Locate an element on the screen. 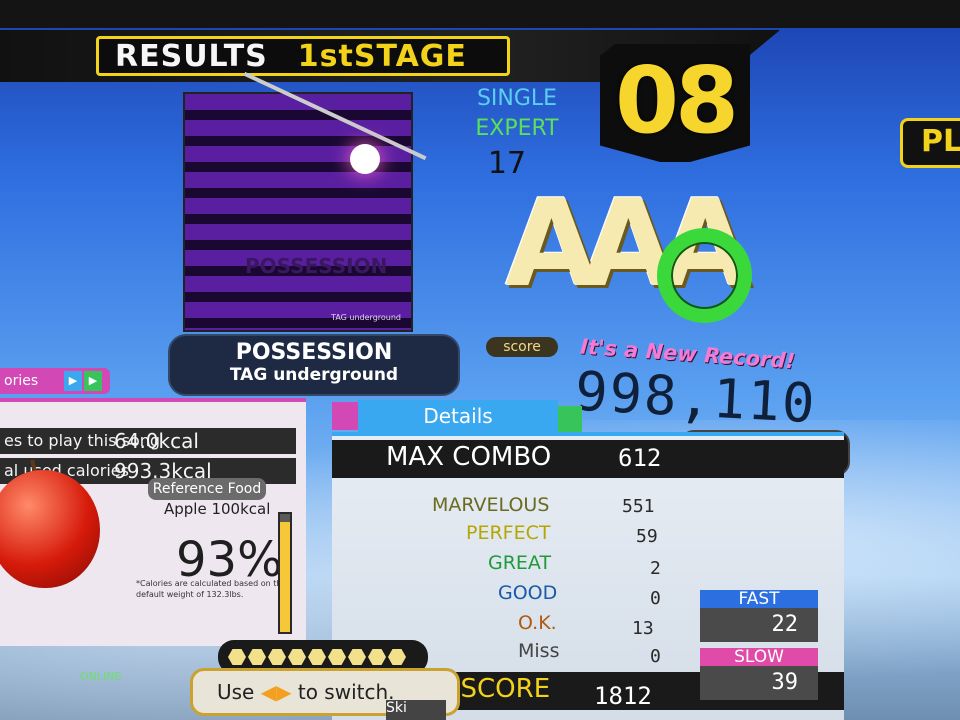 Image resolution: width=960 pixels, height=720 pixels. reference-food-label: Reference Food is located at coordinates (207, 489).